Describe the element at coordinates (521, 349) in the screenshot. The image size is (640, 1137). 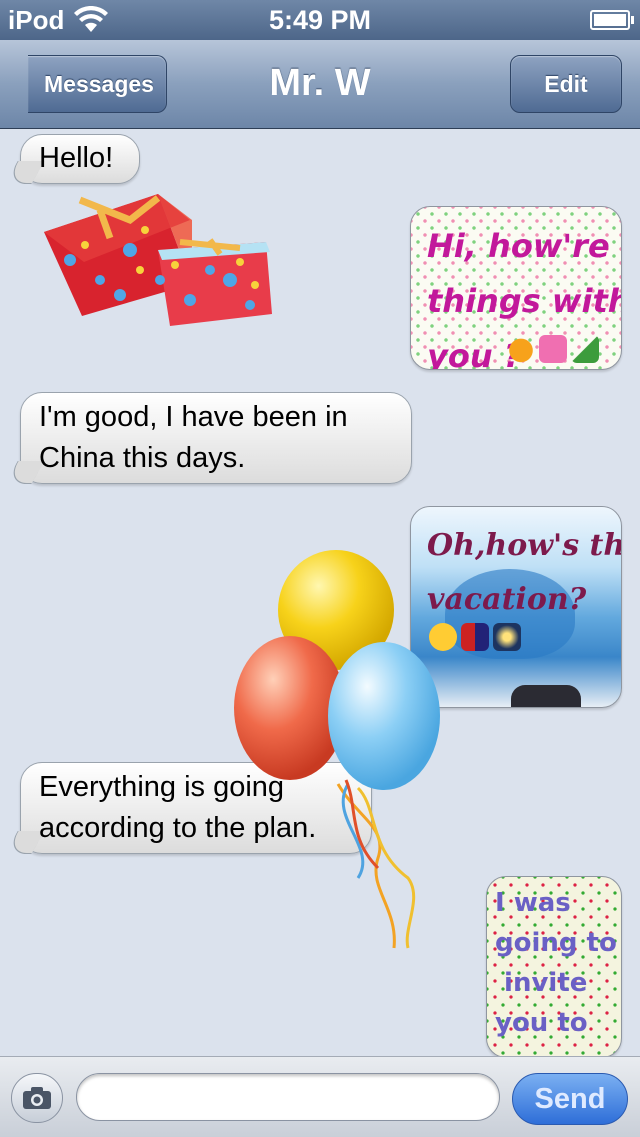
I see `pumpkin-emoji-icon` at that location.